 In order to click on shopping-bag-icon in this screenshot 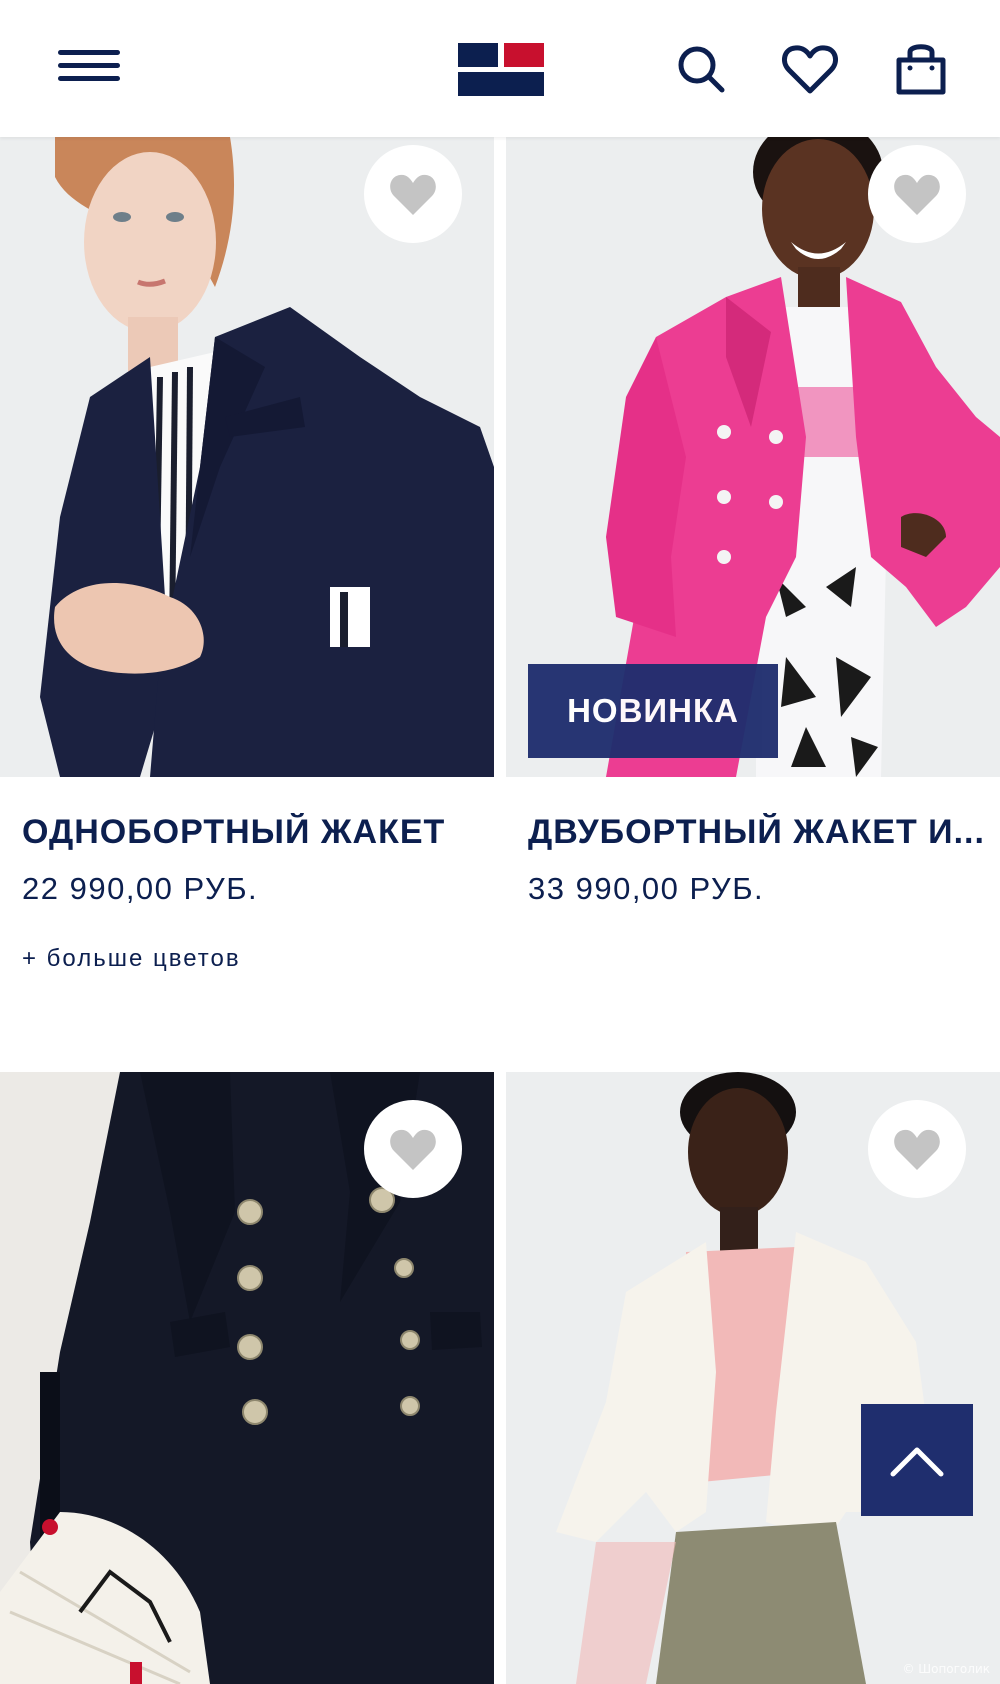, I will do `click(921, 69)`.